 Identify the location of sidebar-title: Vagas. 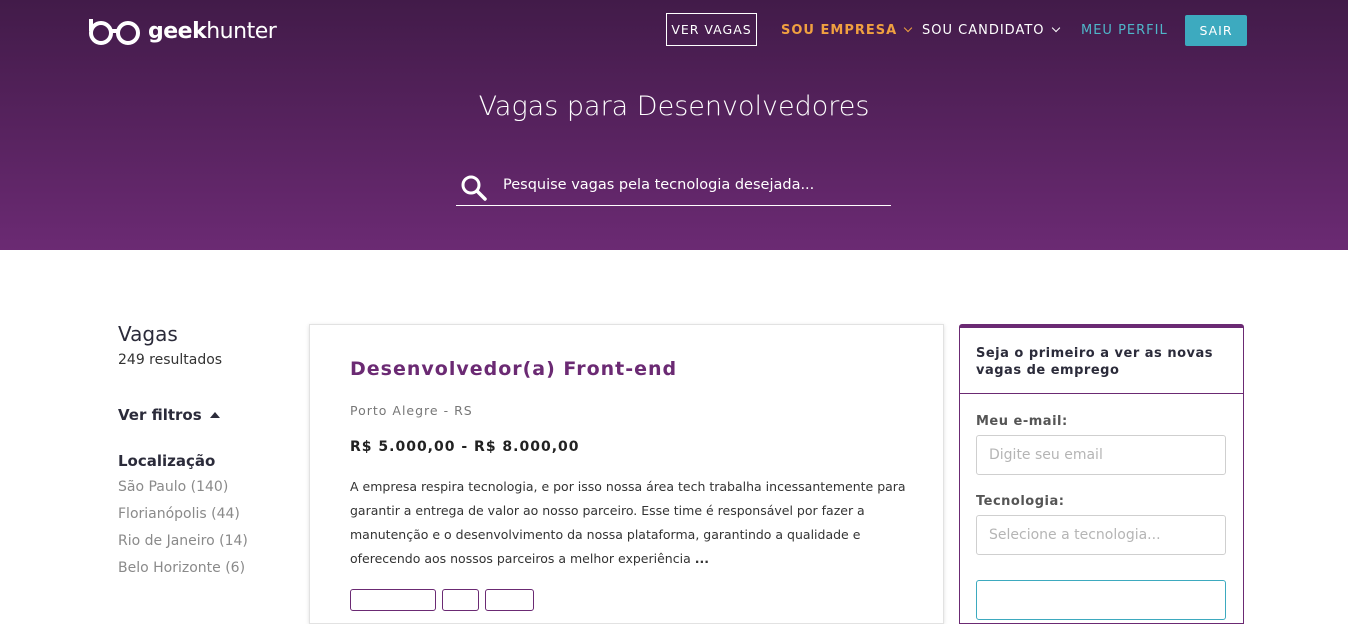
(148, 334).